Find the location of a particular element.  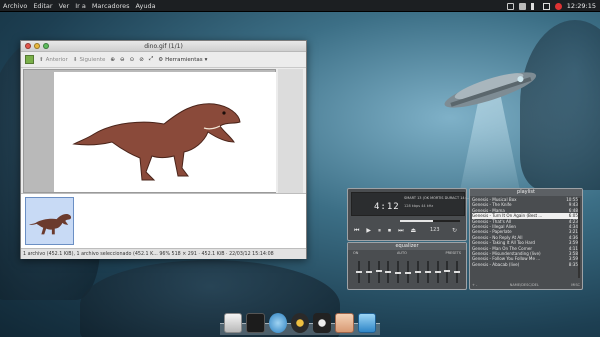

menu-ir-a: Ir a is located at coordinates (80, 6).